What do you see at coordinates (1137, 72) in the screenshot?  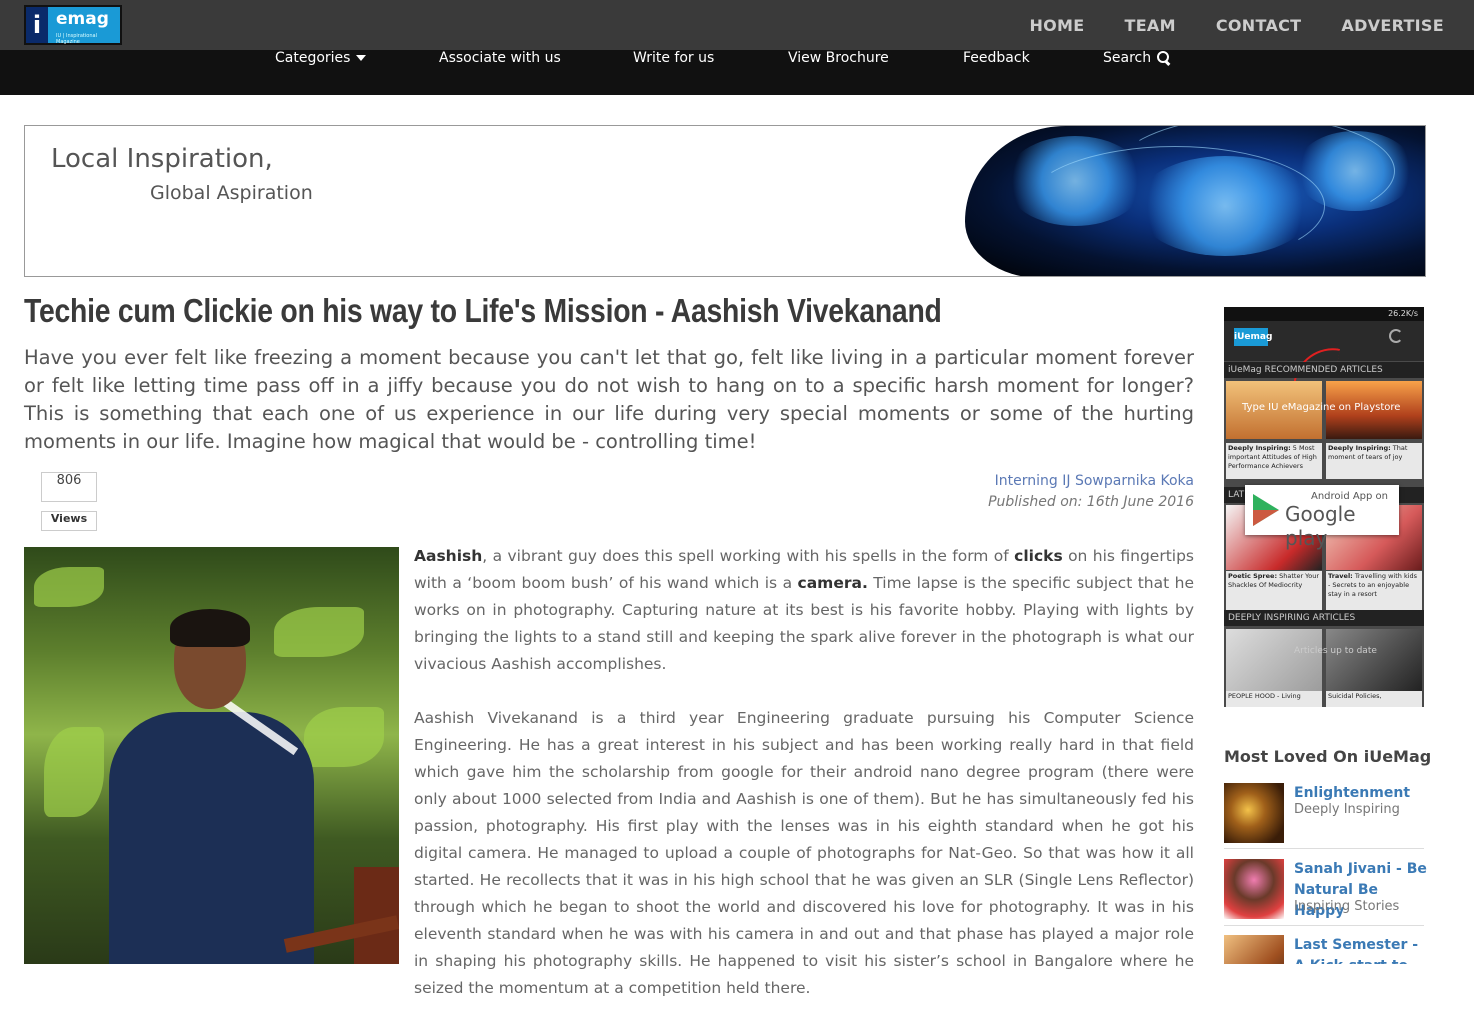 I see `nav-search: Search` at bounding box center [1137, 72].